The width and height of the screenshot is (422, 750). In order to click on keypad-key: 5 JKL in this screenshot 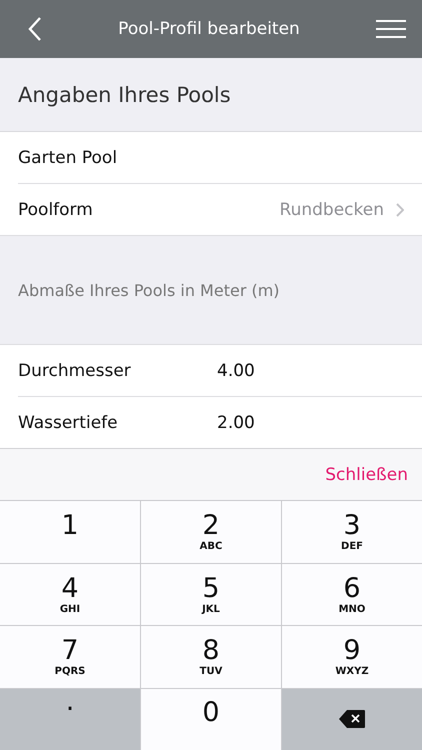, I will do `click(211, 594)`.